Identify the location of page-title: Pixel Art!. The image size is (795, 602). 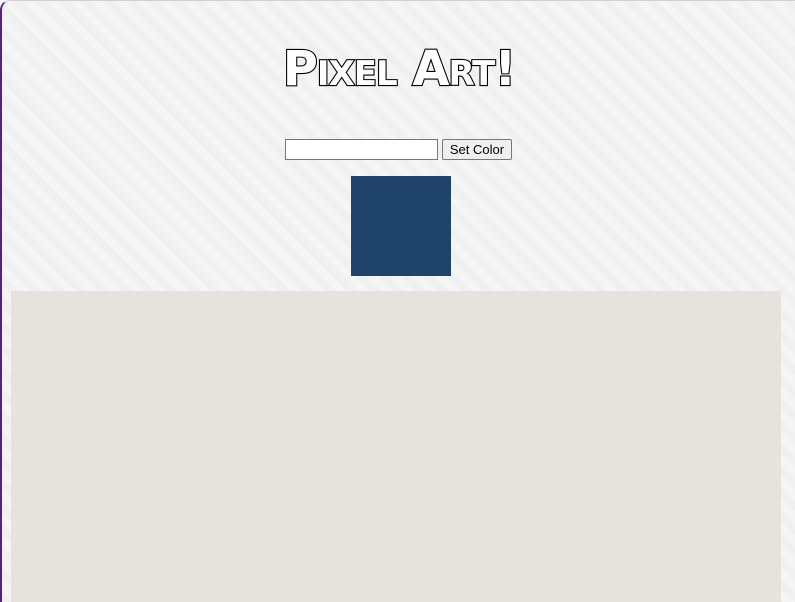
(398, 73).